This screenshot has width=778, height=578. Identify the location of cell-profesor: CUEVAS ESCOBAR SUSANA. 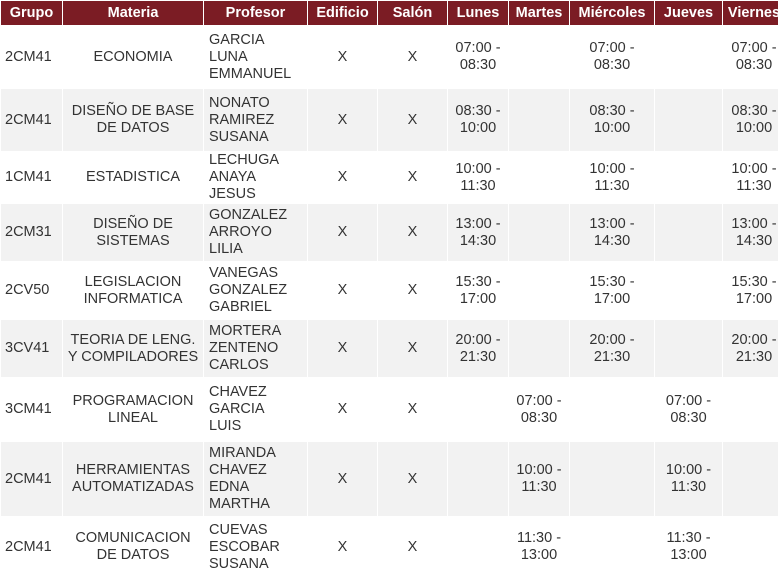
(255, 547).